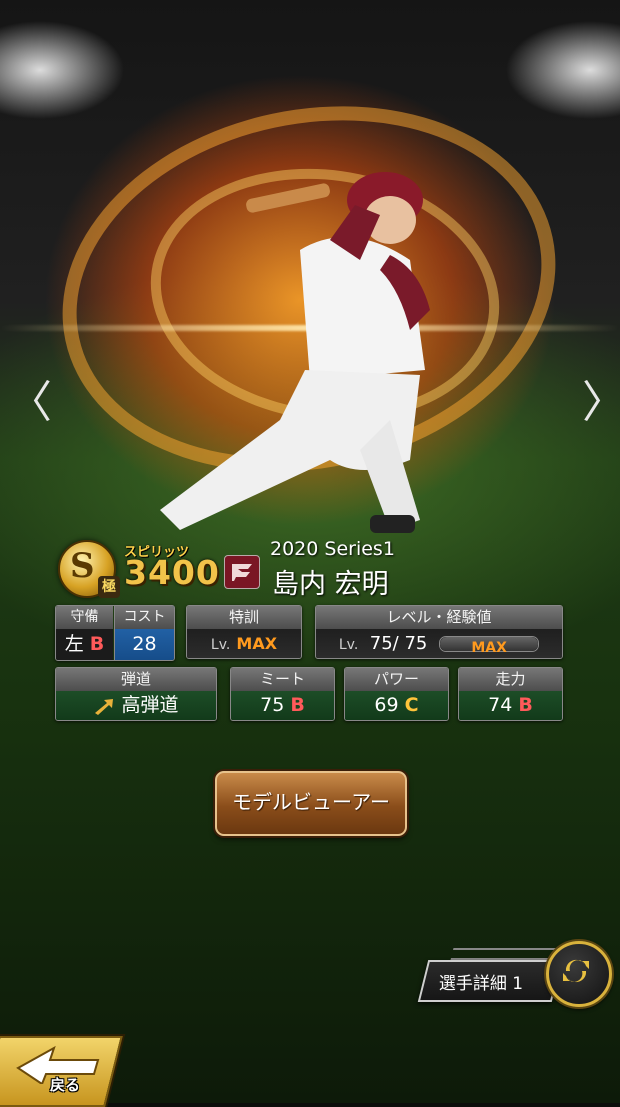 The image size is (620, 1107). Describe the element at coordinates (330, 584) in the screenshot. I see `player-name: 島内 宏明` at that location.